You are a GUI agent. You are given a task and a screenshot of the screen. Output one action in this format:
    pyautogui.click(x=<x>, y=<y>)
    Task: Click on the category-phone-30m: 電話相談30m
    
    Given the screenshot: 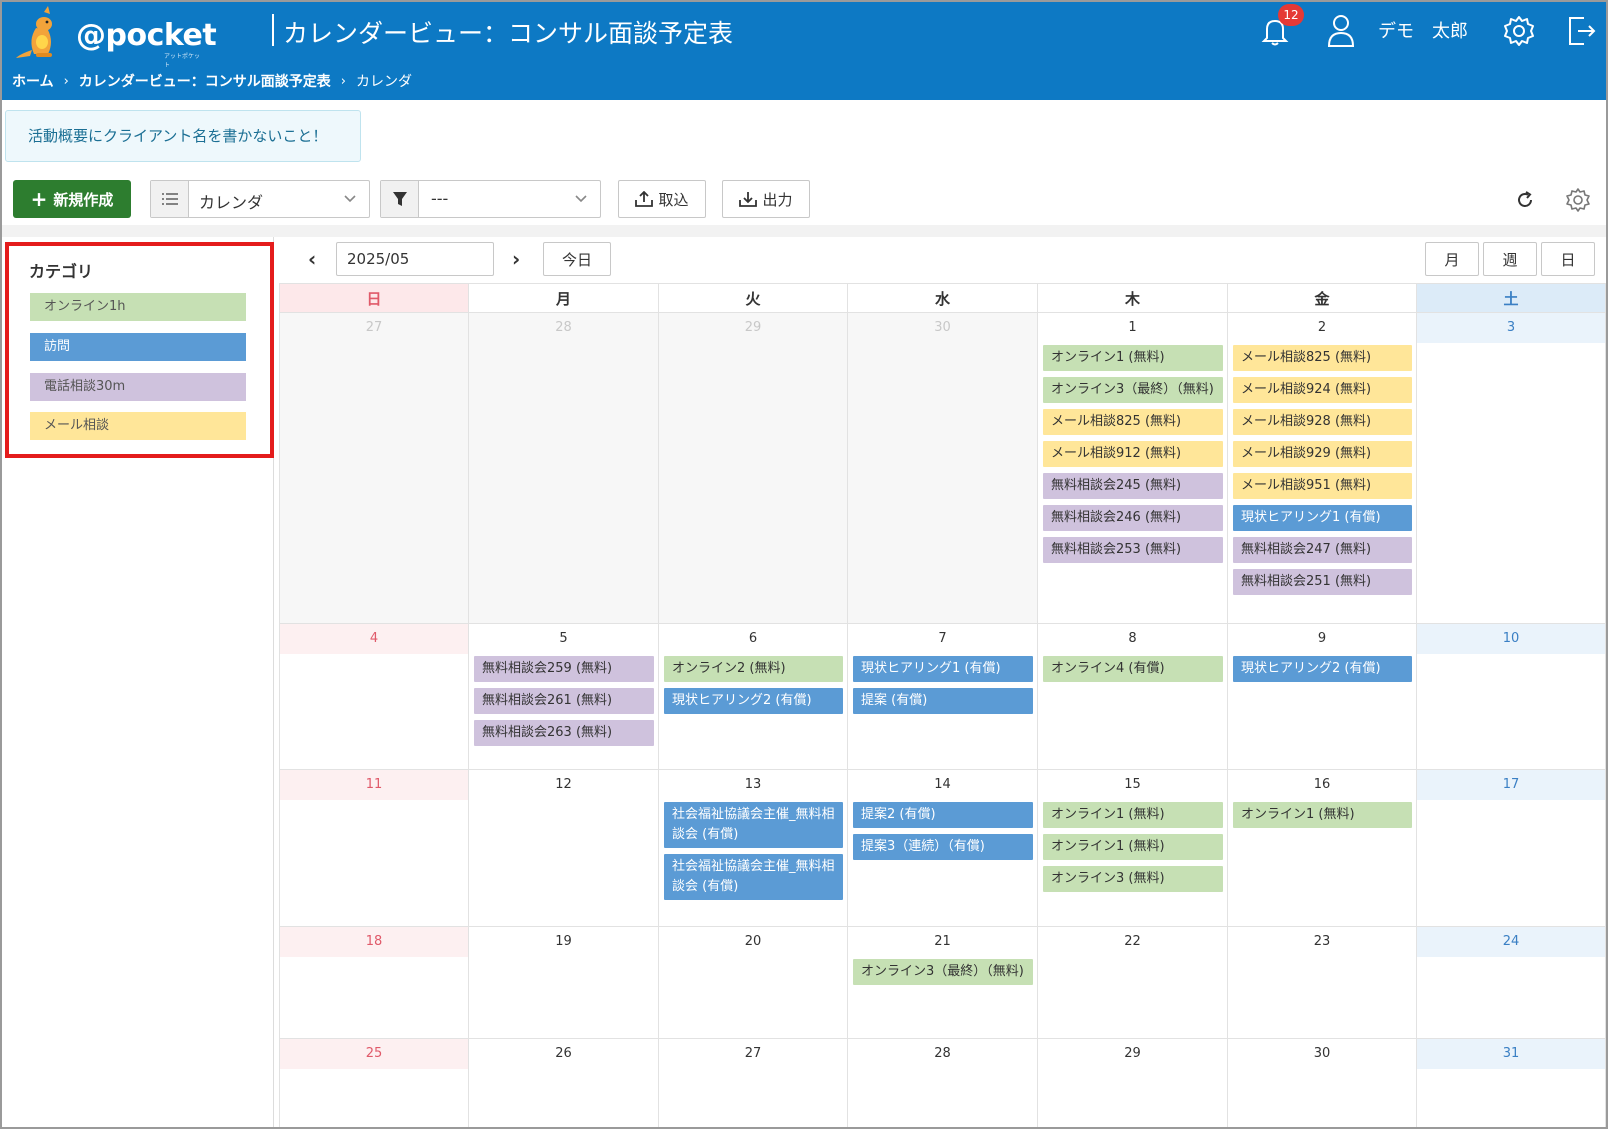 What is the action you would take?
    pyautogui.click(x=138, y=387)
    